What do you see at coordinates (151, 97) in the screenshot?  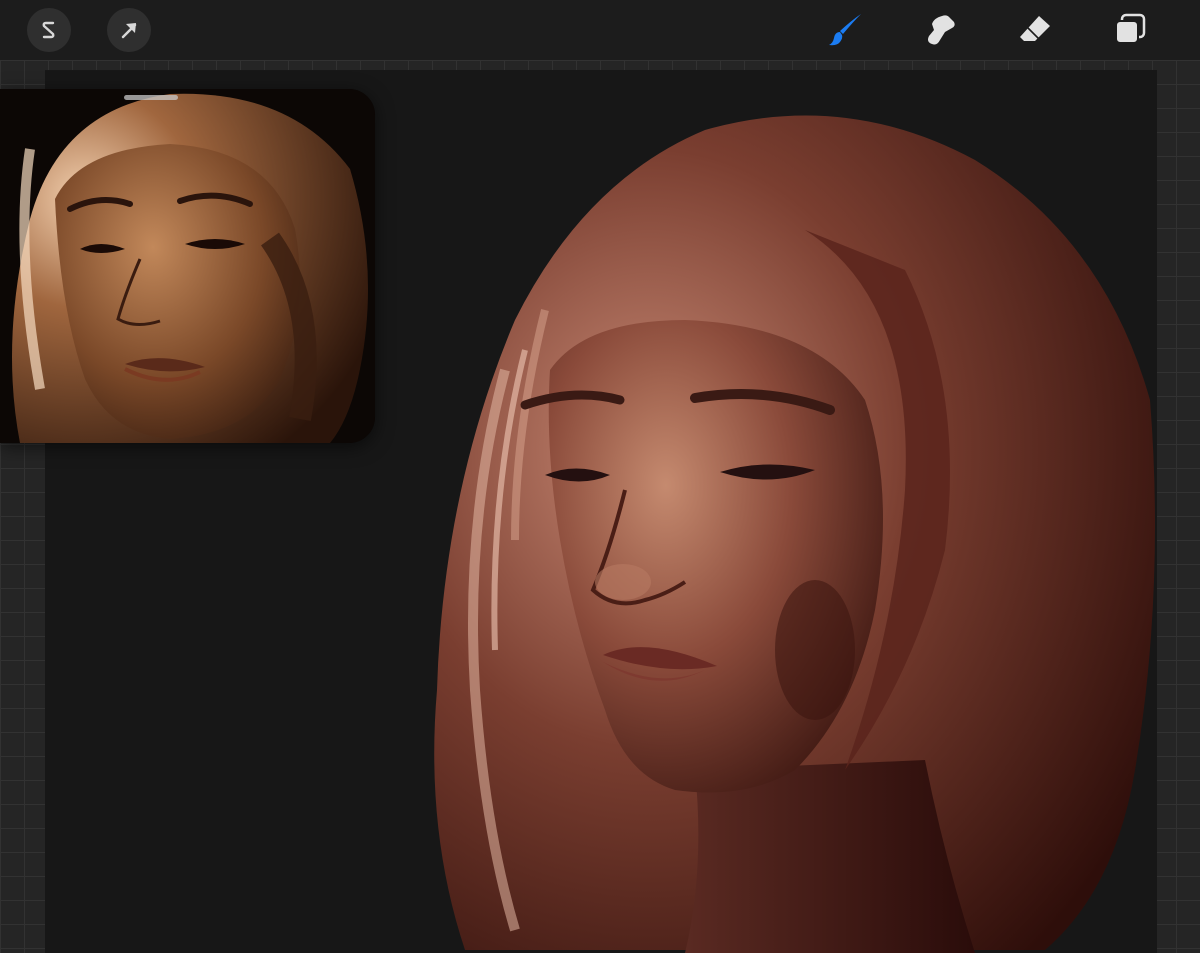 I see `reference-drag-handle` at bounding box center [151, 97].